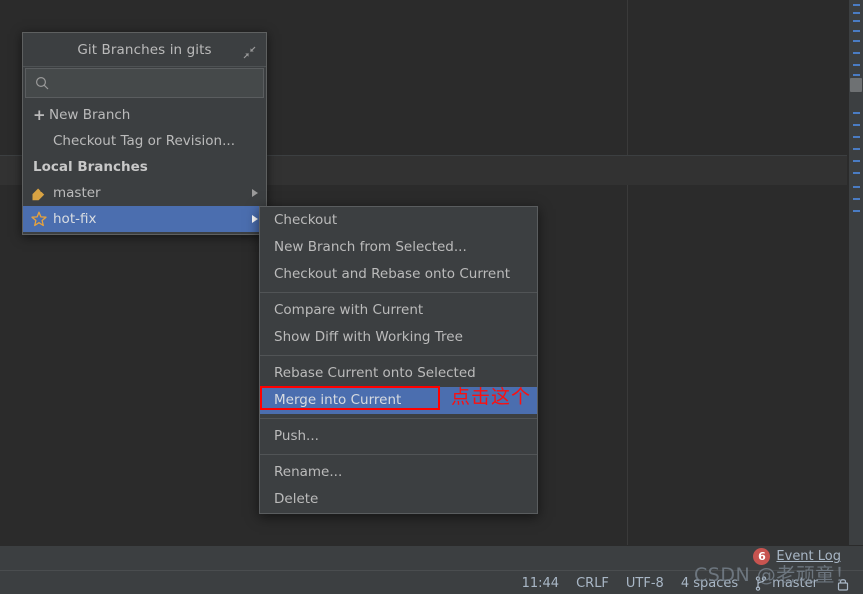  What do you see at coordinates (41, 219) in the screenshot?
I see `star-icon` at bounding box center [41, 219].